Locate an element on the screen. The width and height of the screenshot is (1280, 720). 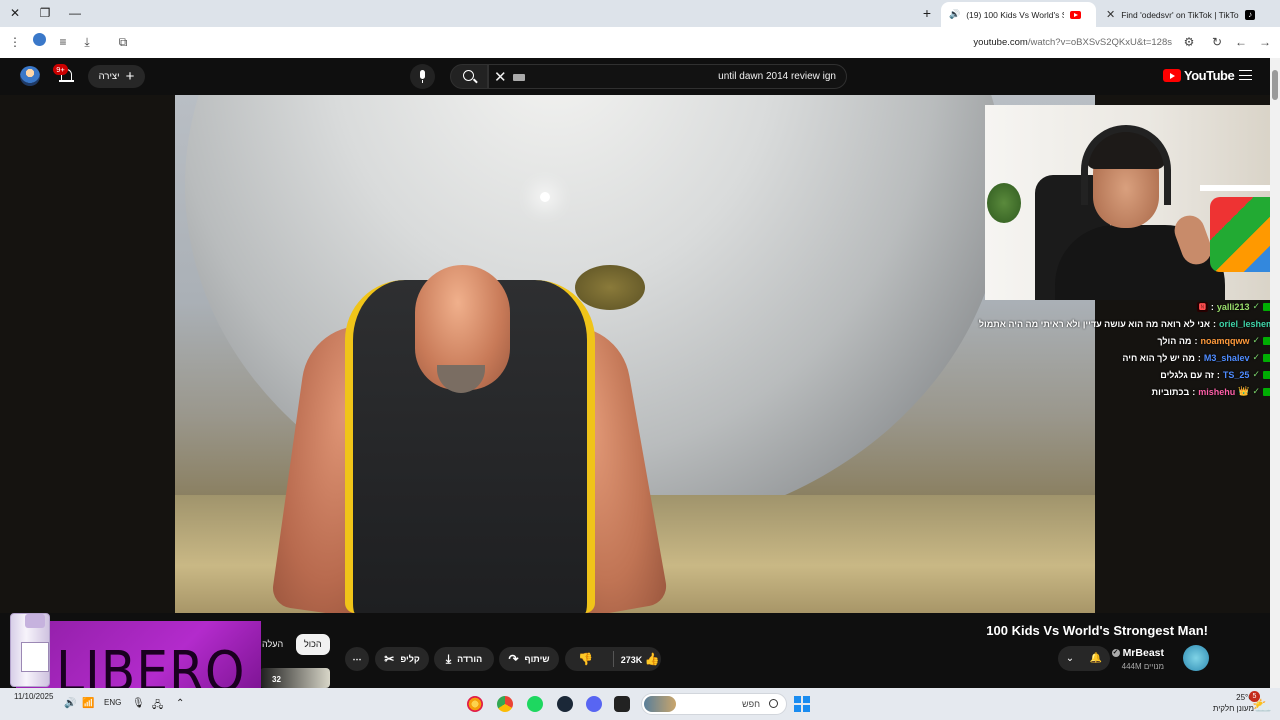
site-settings-icon: ⚙ is located at coordinates (1189, 42).